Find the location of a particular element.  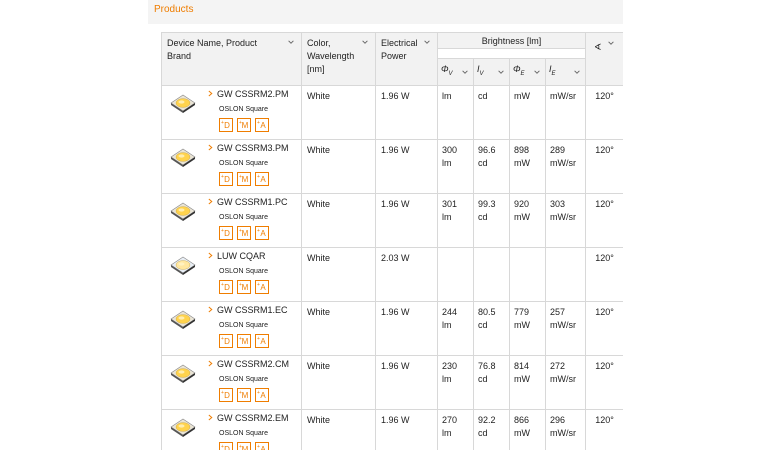

device-name: LUW CQAR is located at coordinates (241, 256).